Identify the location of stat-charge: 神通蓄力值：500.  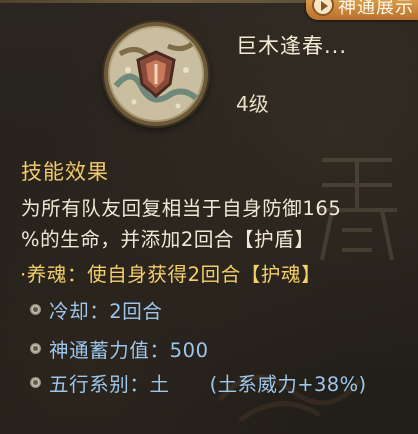
(119, 348).